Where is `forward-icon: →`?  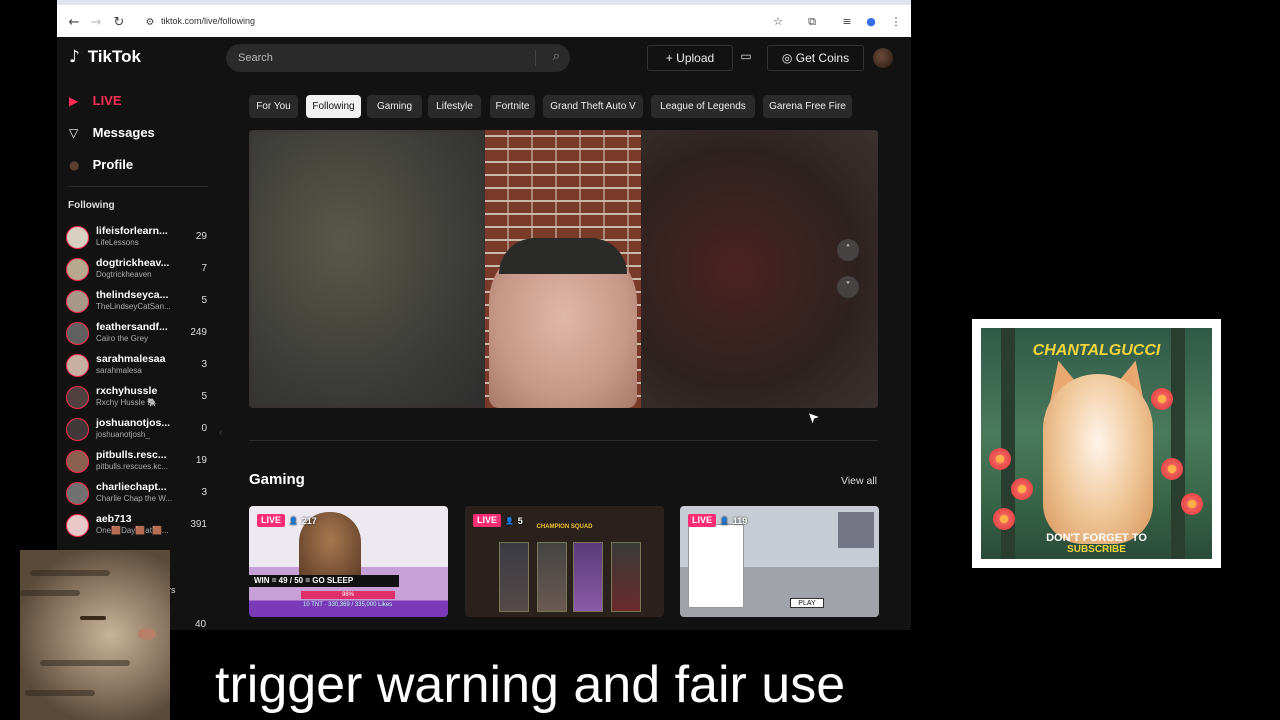
forward-icon: → is located at coordinates (96, 23).